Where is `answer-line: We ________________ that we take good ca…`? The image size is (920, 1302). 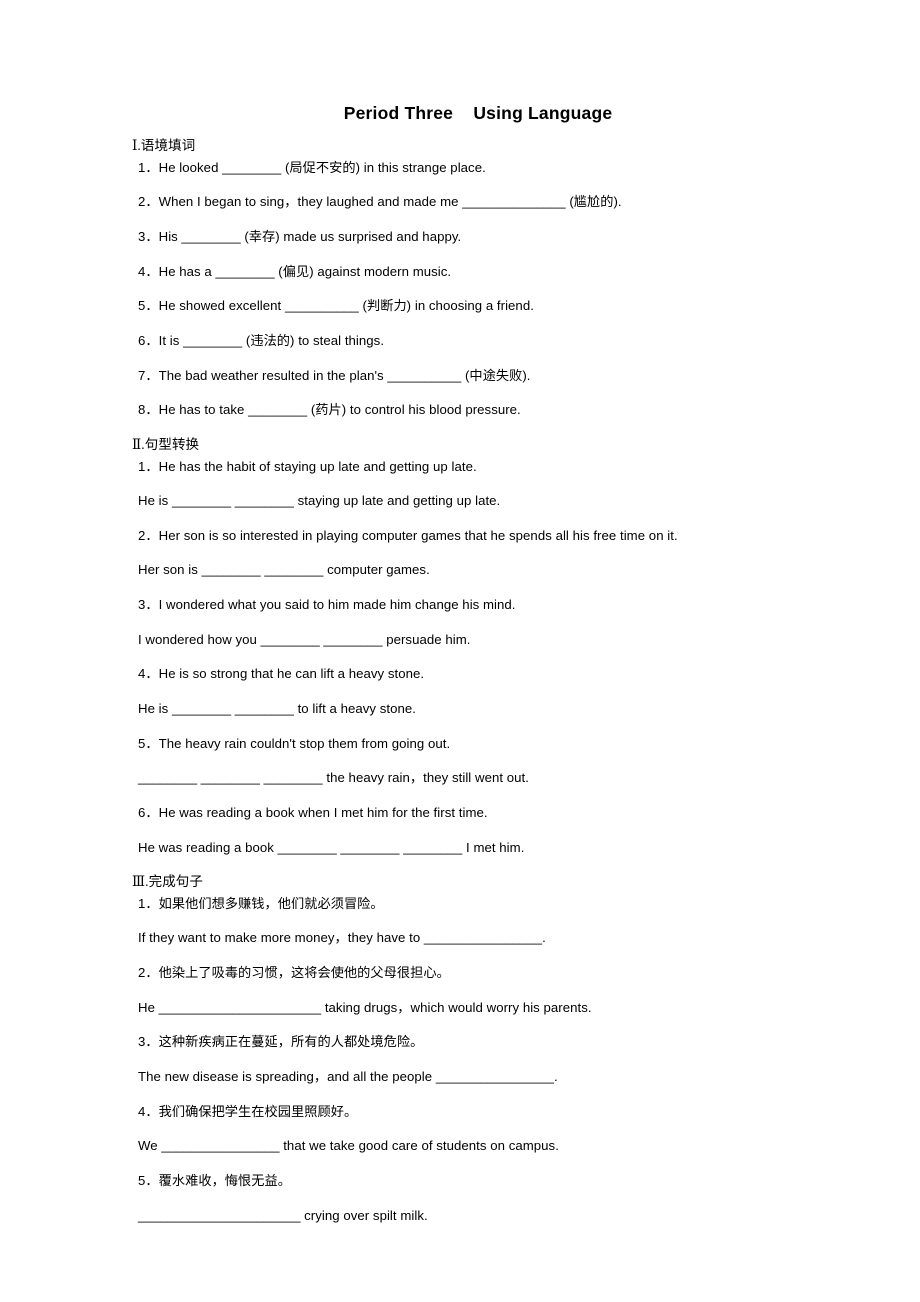 answer-line: We ________________ that we take good ca… is located at coordinates (348, 1146).